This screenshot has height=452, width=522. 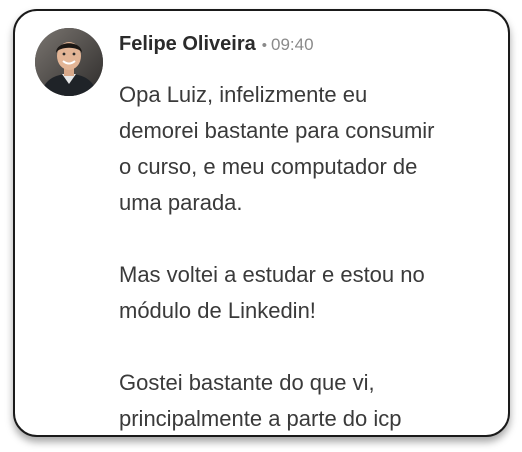 I want to click on text-line: uma parada., so click(x=181, y=202).